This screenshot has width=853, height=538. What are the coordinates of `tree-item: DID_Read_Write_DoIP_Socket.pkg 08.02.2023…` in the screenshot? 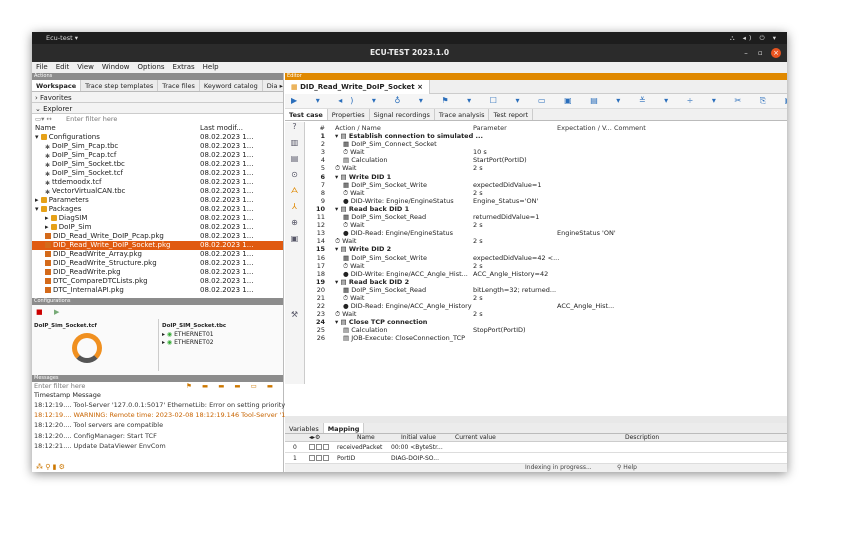 It's located at (157, 245).